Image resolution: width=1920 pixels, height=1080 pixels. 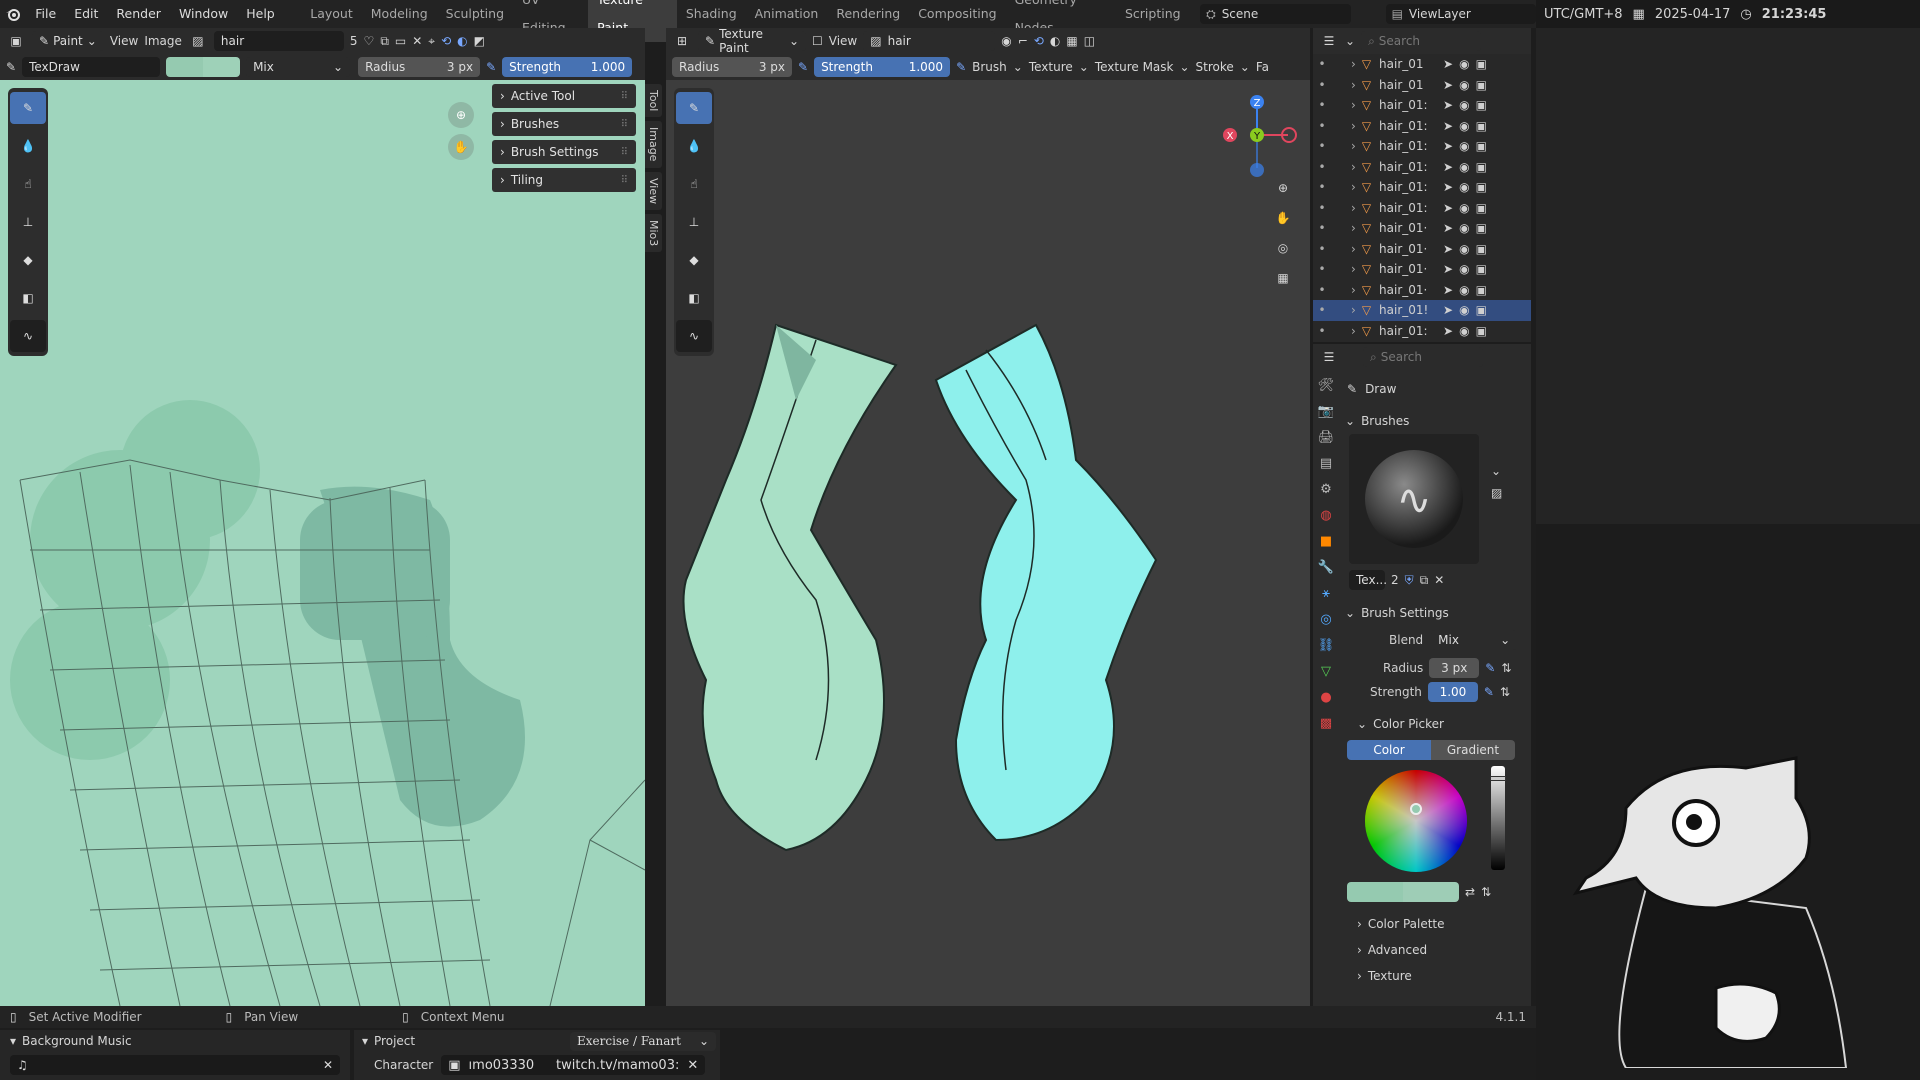 What do you see at coordinates (682, 41) in the screenshot?
I see `editor-type-icon: ⊞` at bounding box center [682, 41].